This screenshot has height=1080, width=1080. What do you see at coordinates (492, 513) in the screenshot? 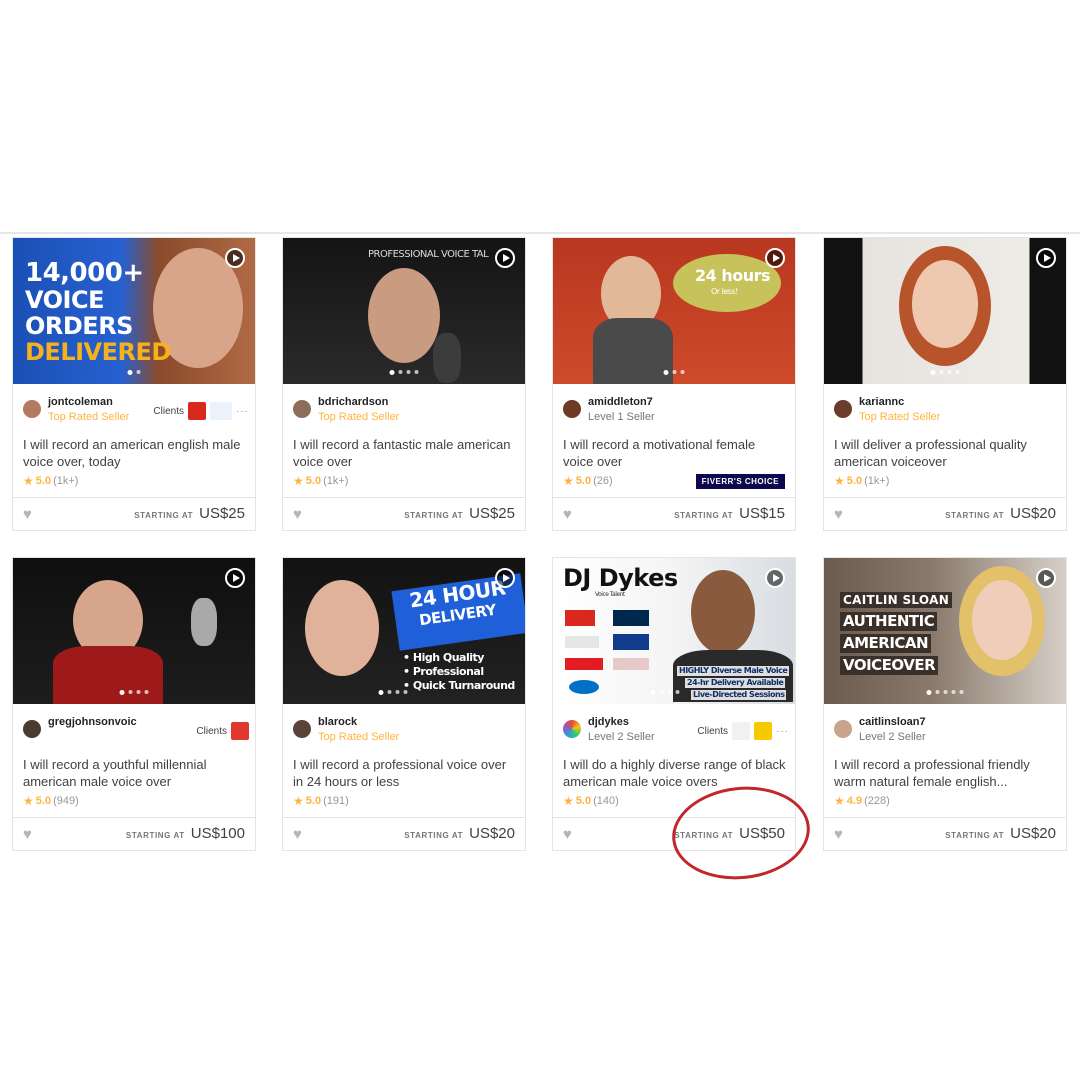
I see `price-amount: US$25` at bounding box center [492, 513].